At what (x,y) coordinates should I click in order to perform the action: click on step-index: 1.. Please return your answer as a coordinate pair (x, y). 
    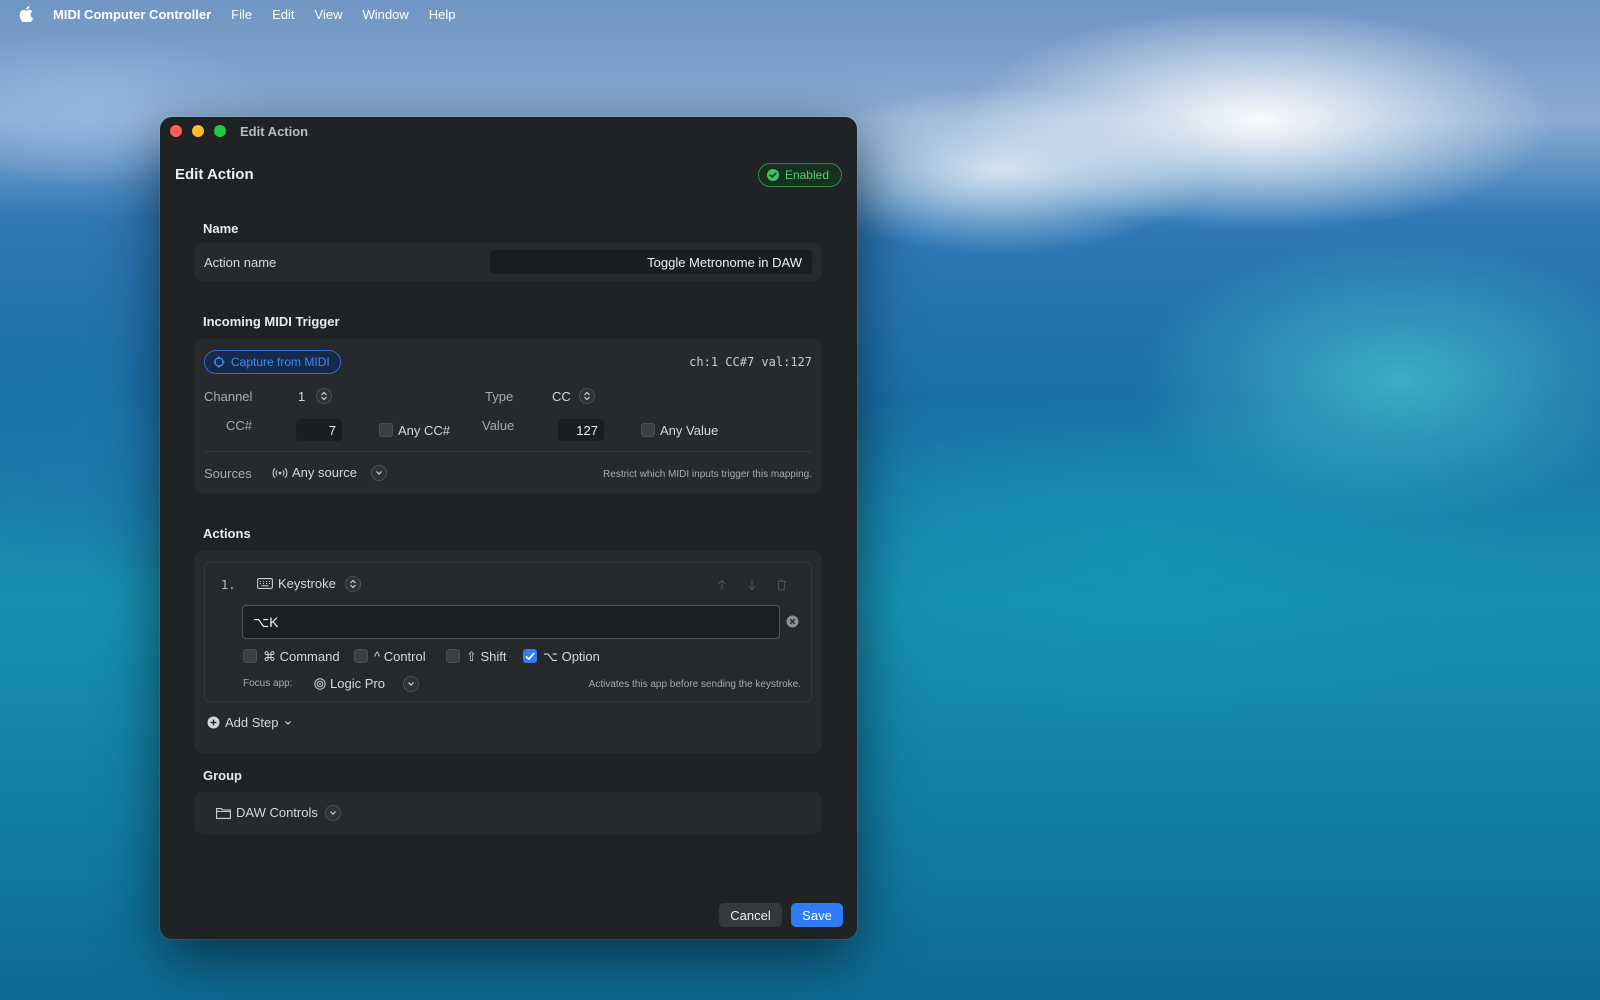
    Looking at the image, I should click on (228, 585).